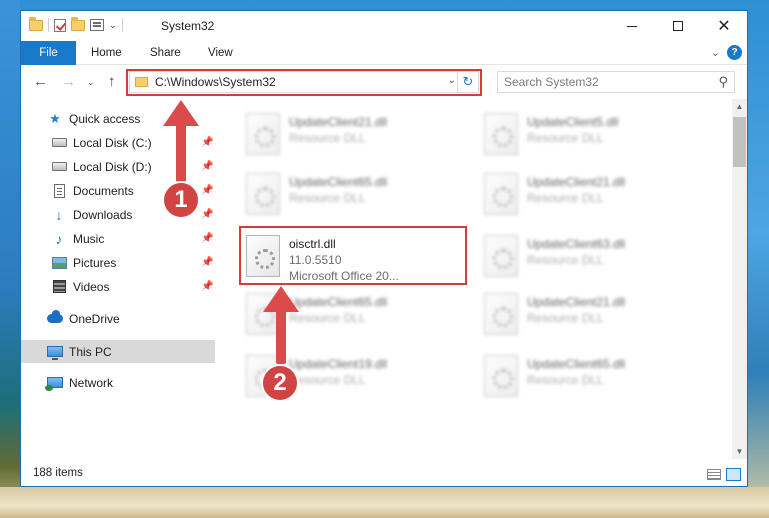 The height and width of the screenshot is (518, 769). I want to click on customize-toolbar-dropdown: ⌄, so click(113, 25).